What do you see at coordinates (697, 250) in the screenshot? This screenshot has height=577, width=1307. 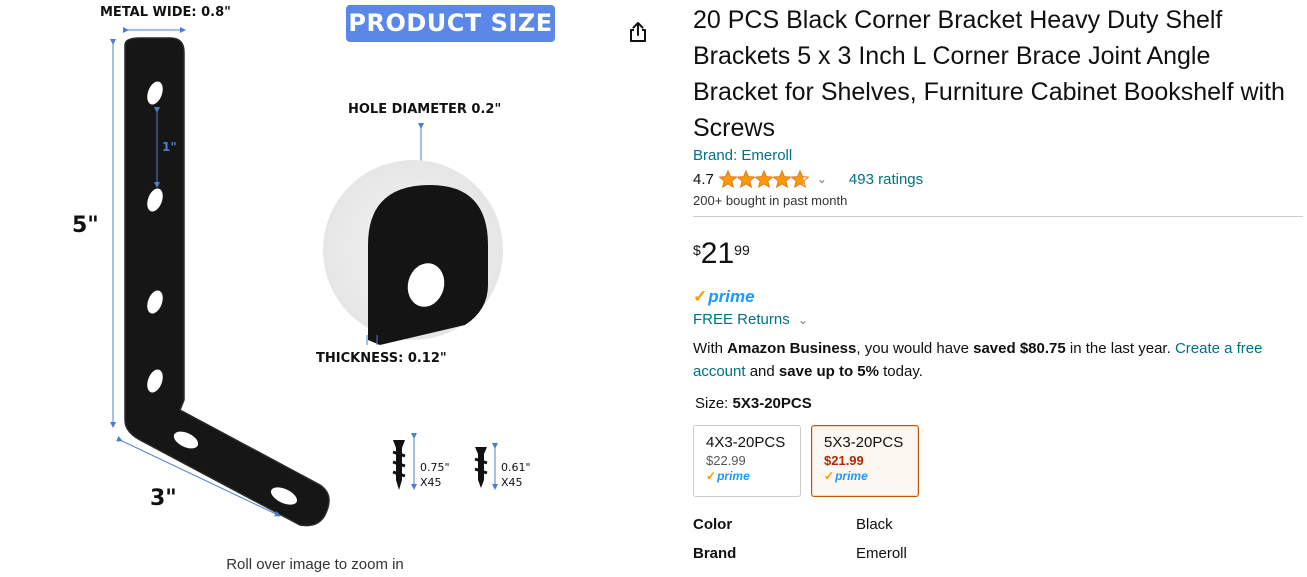 I see `price-symbol: $` at bounding box center [697, 250].